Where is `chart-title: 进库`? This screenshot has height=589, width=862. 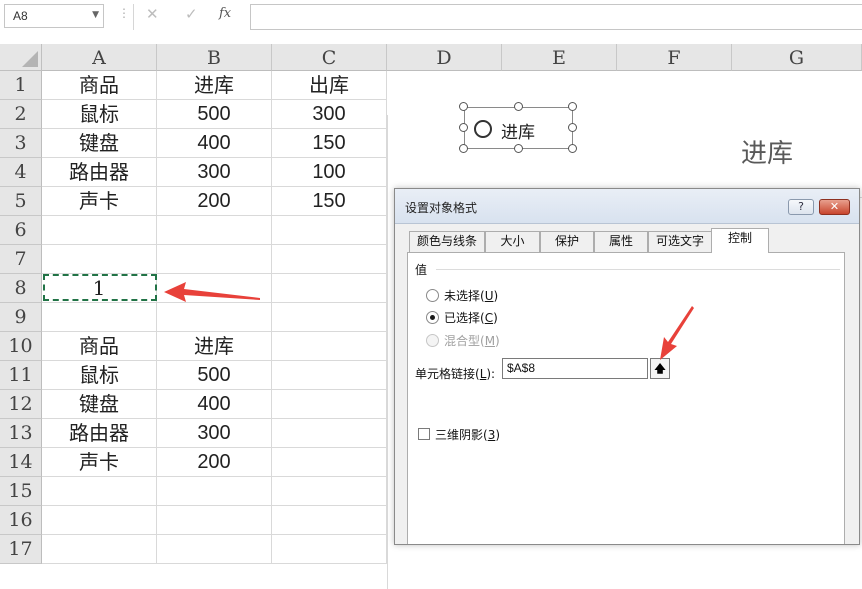
chart-title: 进库 is located at coordinates (767, 151).